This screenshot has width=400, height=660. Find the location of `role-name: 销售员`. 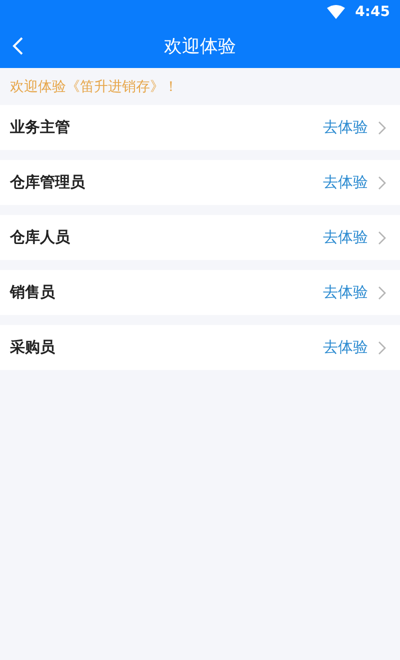

role-name: 销售员 is located at coordinates (33, 292).